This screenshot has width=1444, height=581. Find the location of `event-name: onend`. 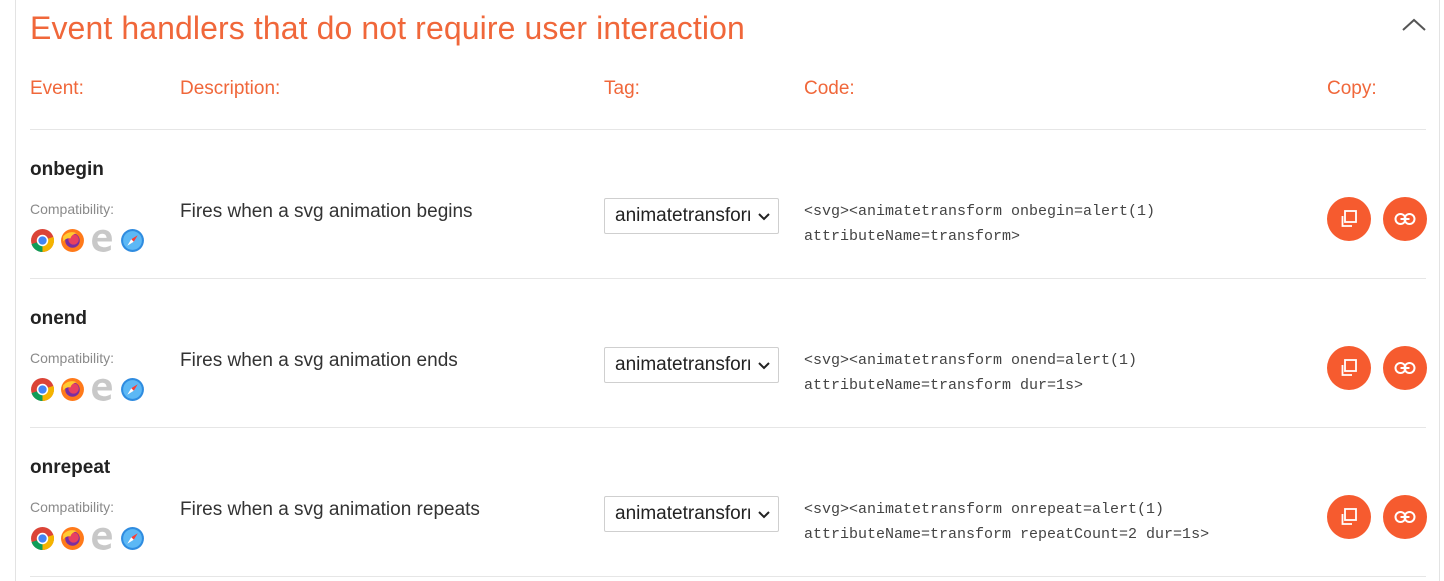

event-name: onend is located at coordinates (58, 318).